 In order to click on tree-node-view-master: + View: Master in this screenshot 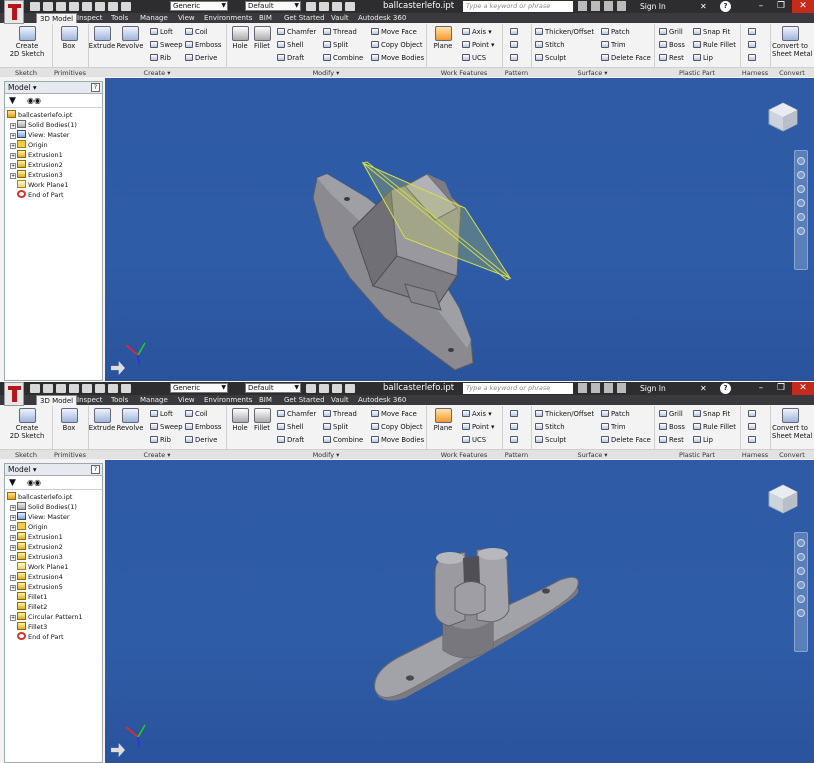, I will do `click(54, 135)`.